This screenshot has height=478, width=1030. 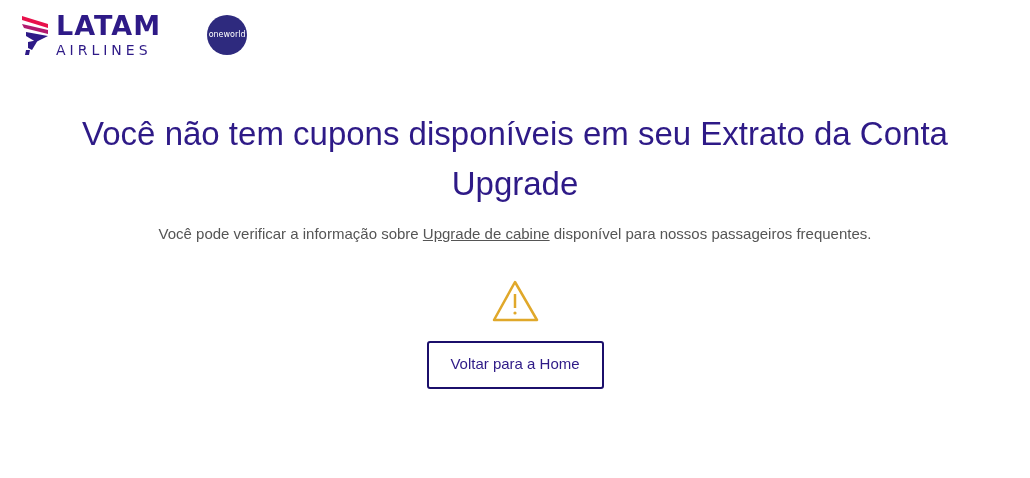 What do you see at coordinates (515, 300) in the screenshot?
I see `warning-icon` at bounding box center [515, 300].